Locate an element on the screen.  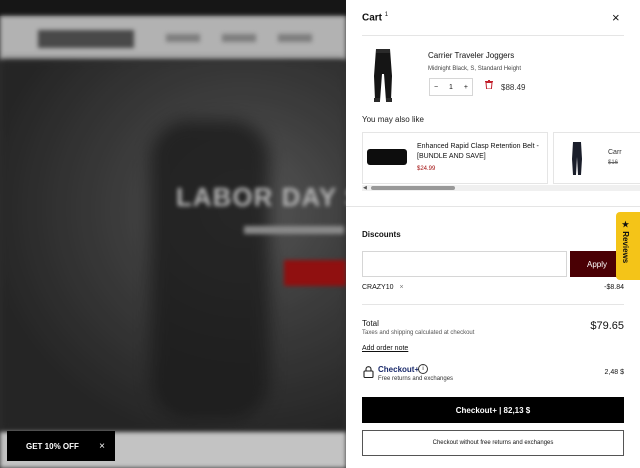
discounts-title: Discounts is located at coordinates (381, 234).